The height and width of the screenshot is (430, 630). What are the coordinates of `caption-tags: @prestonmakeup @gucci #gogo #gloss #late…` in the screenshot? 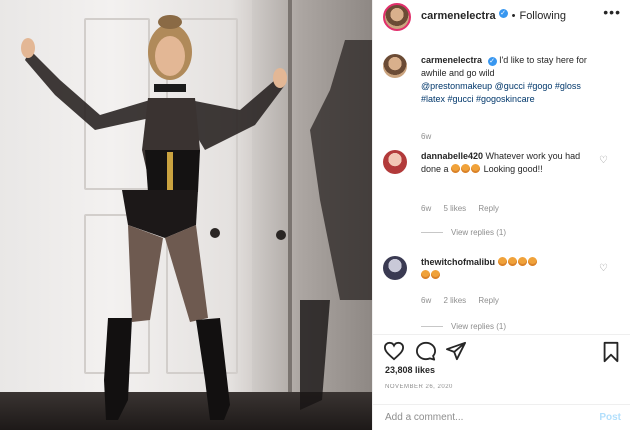 It's located at (501, 92).